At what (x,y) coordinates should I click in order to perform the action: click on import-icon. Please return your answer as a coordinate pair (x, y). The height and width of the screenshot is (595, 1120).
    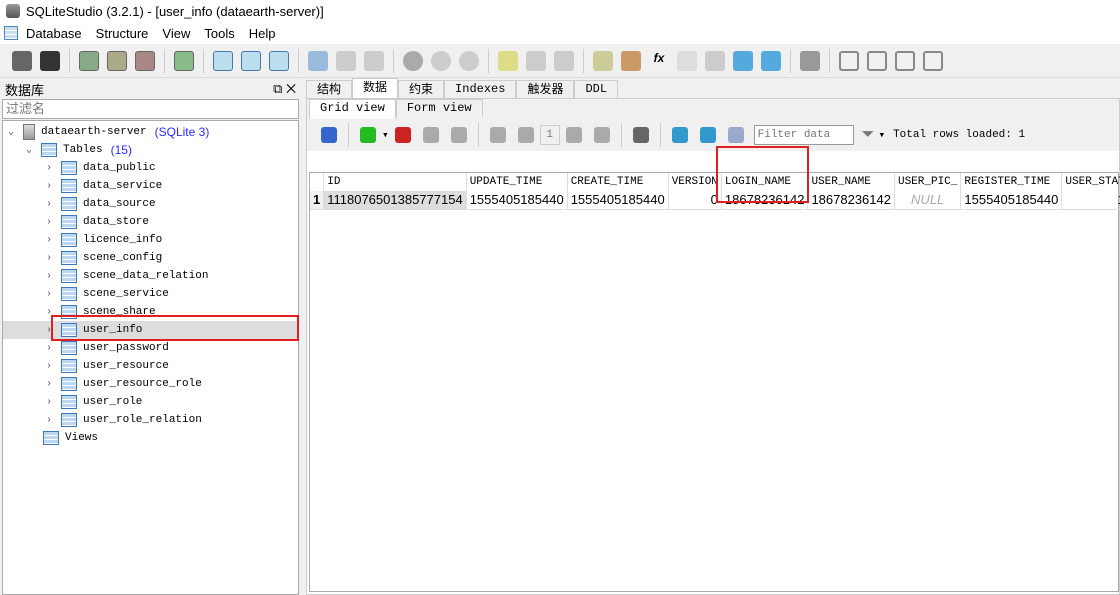
    Looking at the image, I should click on (743, 60).